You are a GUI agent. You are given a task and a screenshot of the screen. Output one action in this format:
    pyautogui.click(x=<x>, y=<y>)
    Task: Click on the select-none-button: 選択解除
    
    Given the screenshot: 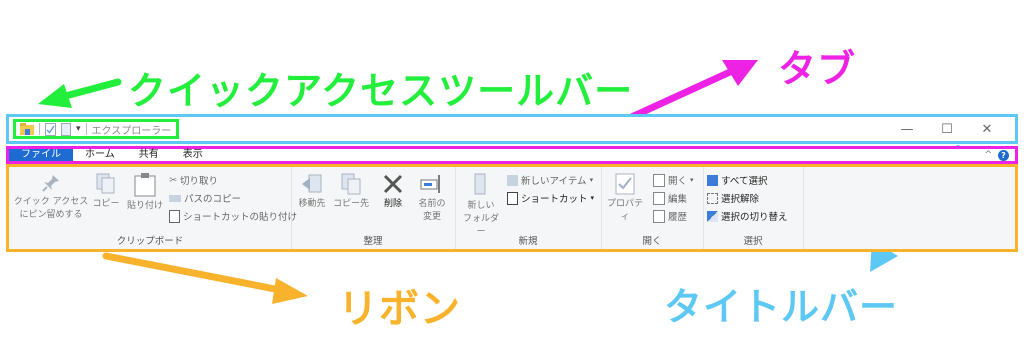 What is the action you would take?
    pyautogui.click(x=733, y=198)
    